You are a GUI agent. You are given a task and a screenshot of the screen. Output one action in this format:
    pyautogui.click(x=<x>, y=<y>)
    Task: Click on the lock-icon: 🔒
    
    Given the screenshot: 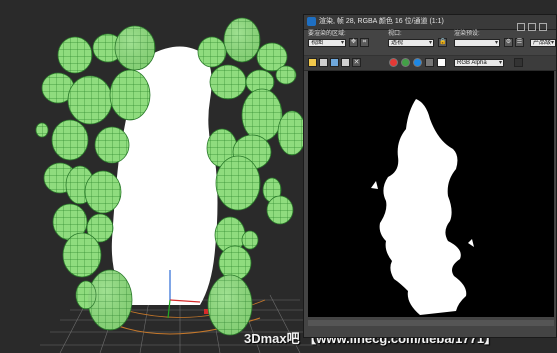 What is the action you would take?
    pyautogui.click(x=442, y=42)
    